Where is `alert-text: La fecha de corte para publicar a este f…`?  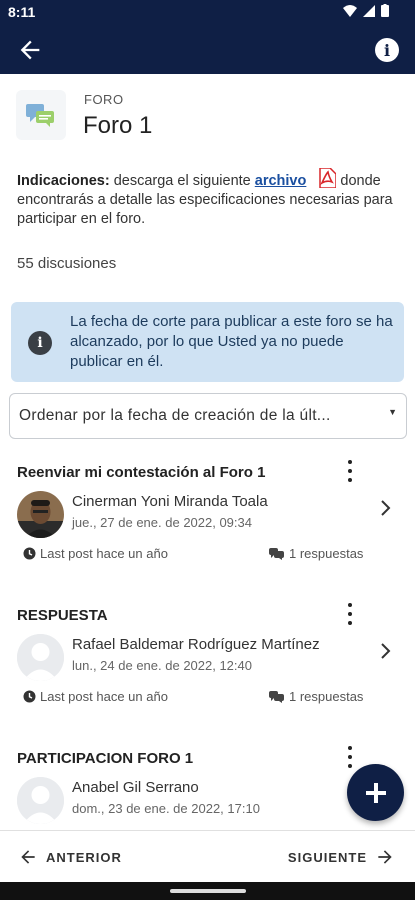 alert-text: La fecha de corte para publicar a este f… is located at coordinates (231, 341).